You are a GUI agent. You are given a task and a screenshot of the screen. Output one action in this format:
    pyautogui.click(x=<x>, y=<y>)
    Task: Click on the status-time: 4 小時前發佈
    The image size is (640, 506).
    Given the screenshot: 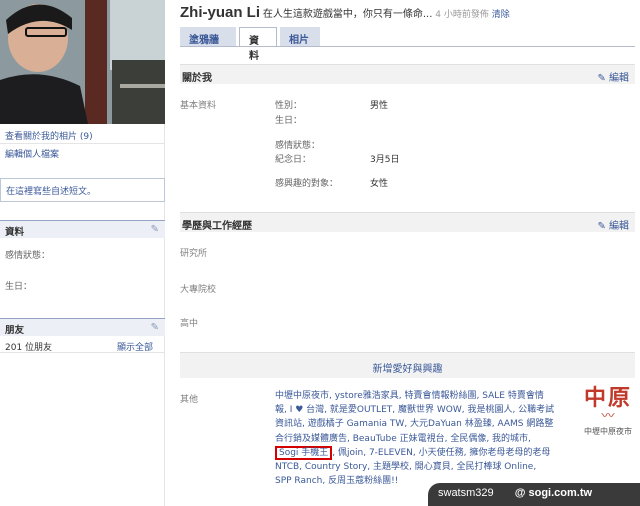 What is the action you would take?
    pyautogui.click(x=462, y=15)
    